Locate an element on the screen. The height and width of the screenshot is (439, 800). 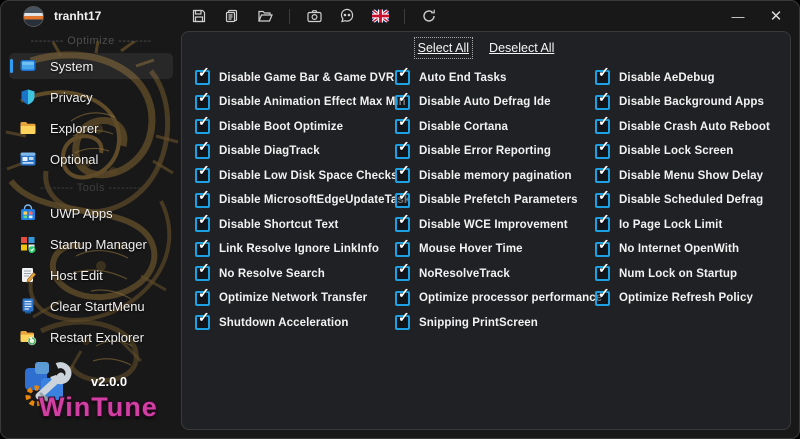
checkbox-item: ✓ Disable Auto Defrag Ide is located at coordinates (495, 100).